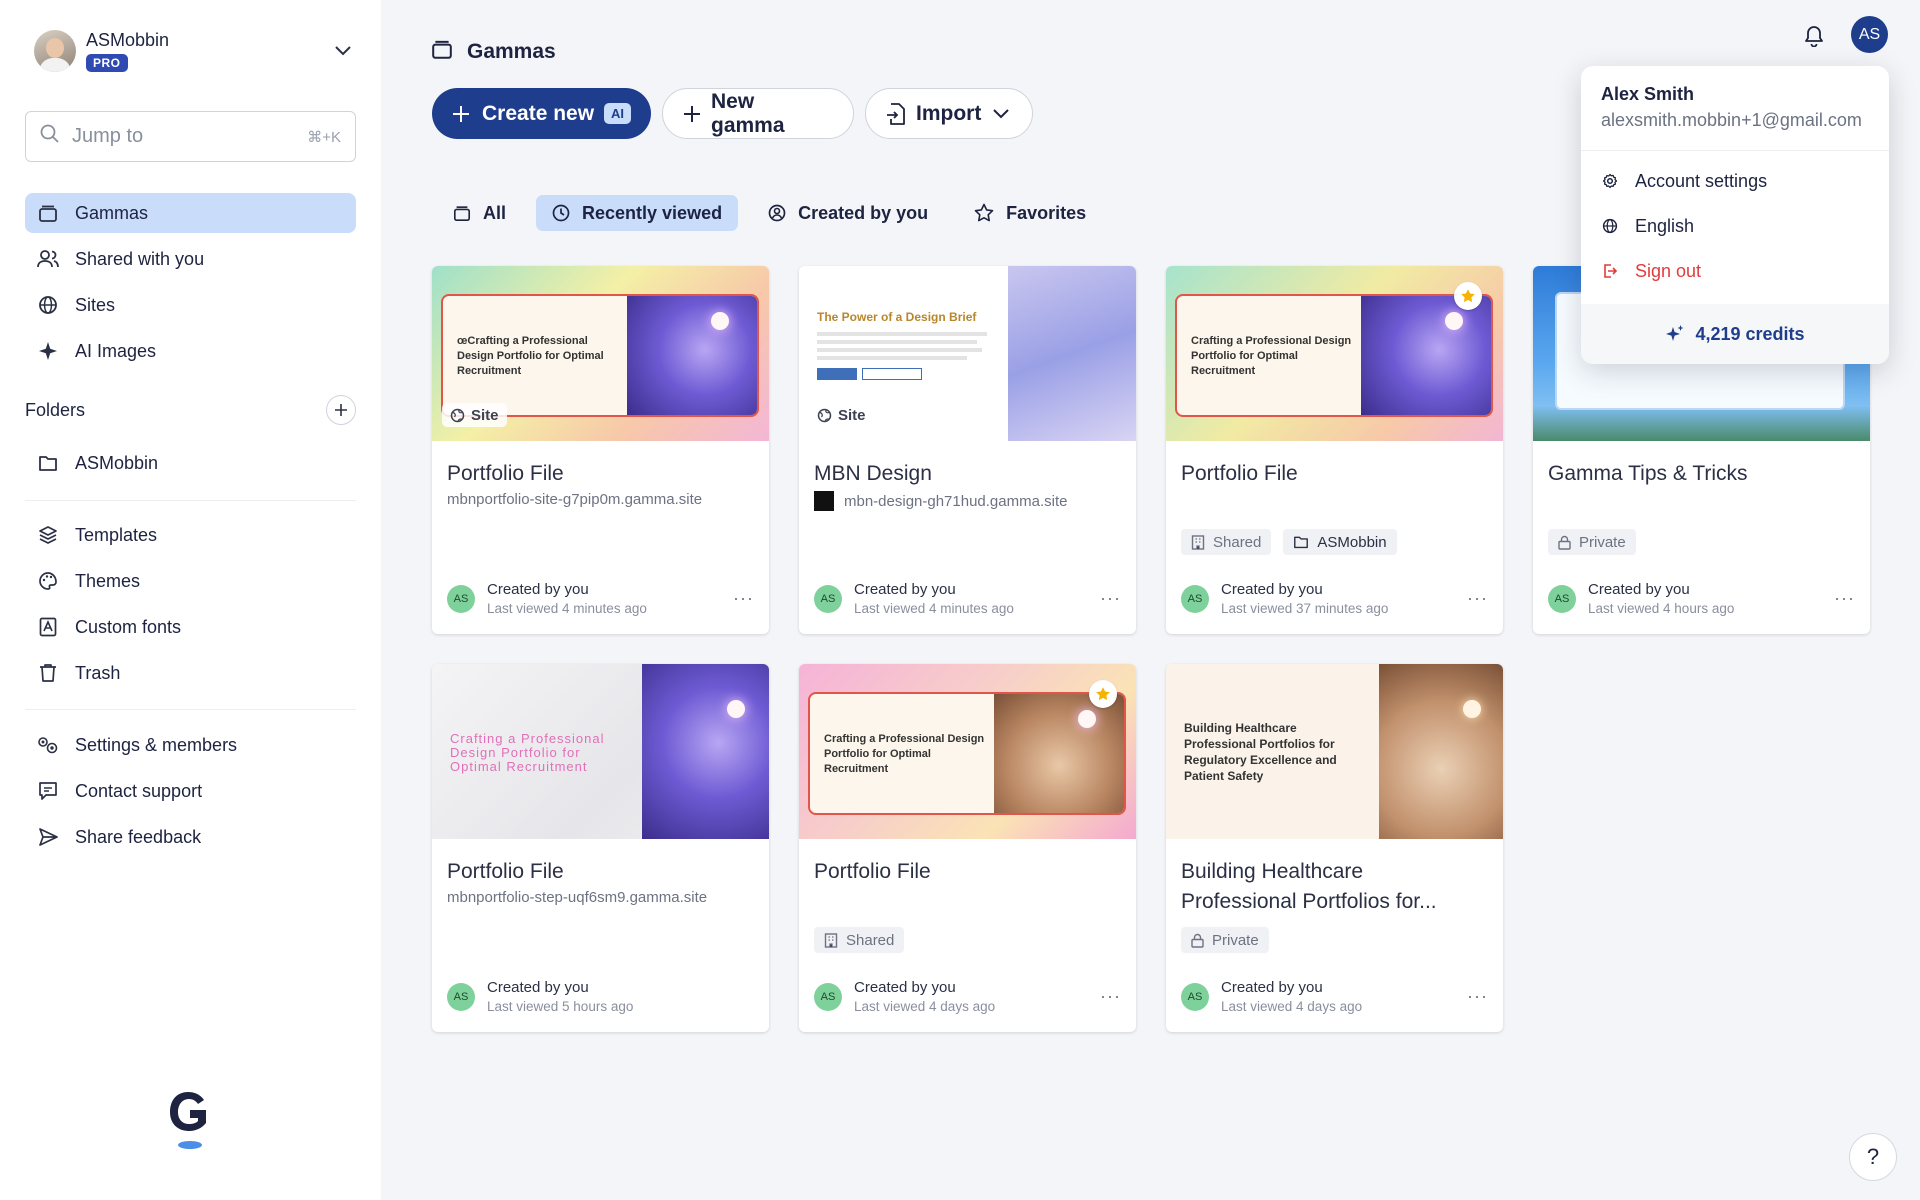  Describe the element at coordinates (190, 213) in the screenshot. I see `sidebar-item-gammas: Gammas` at that location.